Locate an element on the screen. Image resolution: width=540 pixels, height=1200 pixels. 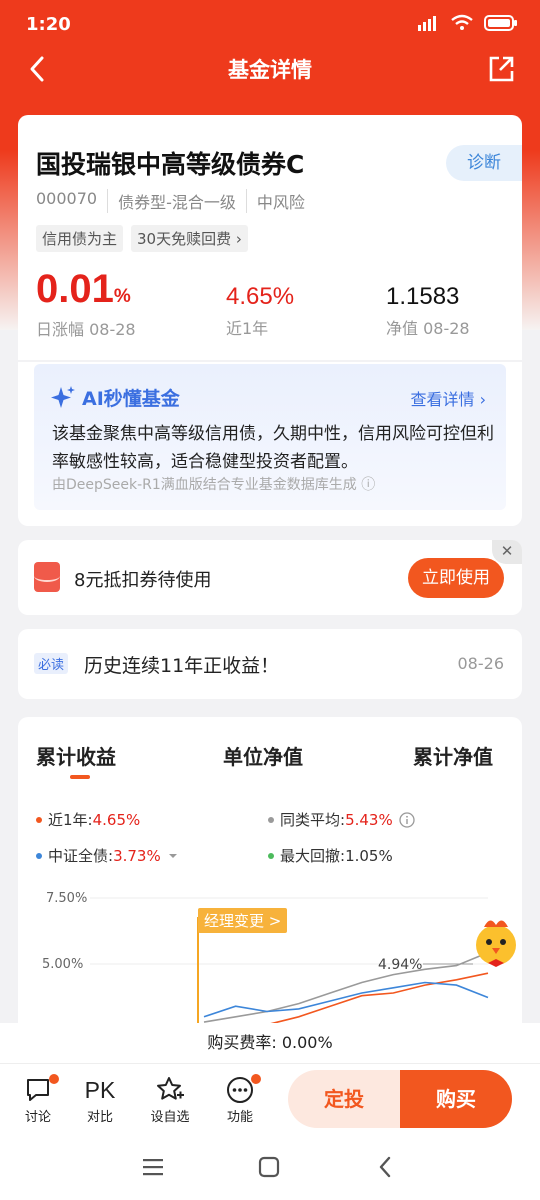
chart-point-label: 4.94% is located at coordinates (400, 965).